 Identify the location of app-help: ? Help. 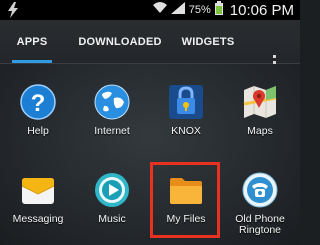
(38, 120).